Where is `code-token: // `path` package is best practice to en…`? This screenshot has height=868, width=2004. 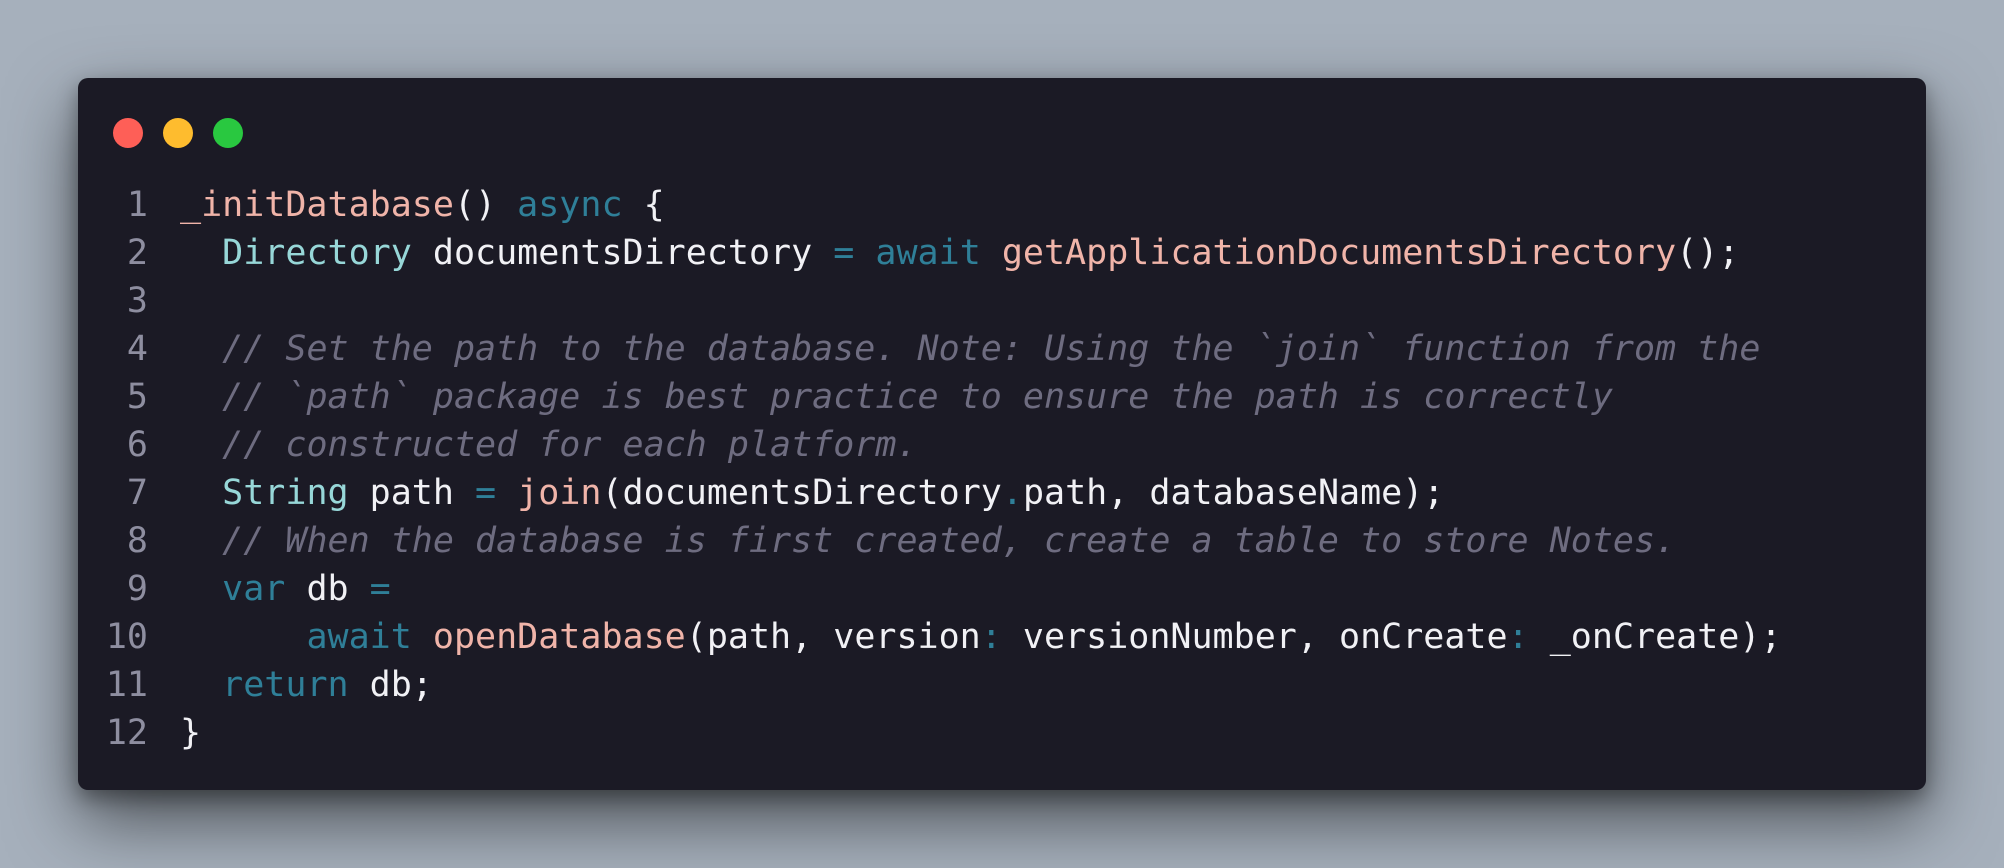 code-token: // `path` package is best practice to en… is located at coordinates (917, 397).